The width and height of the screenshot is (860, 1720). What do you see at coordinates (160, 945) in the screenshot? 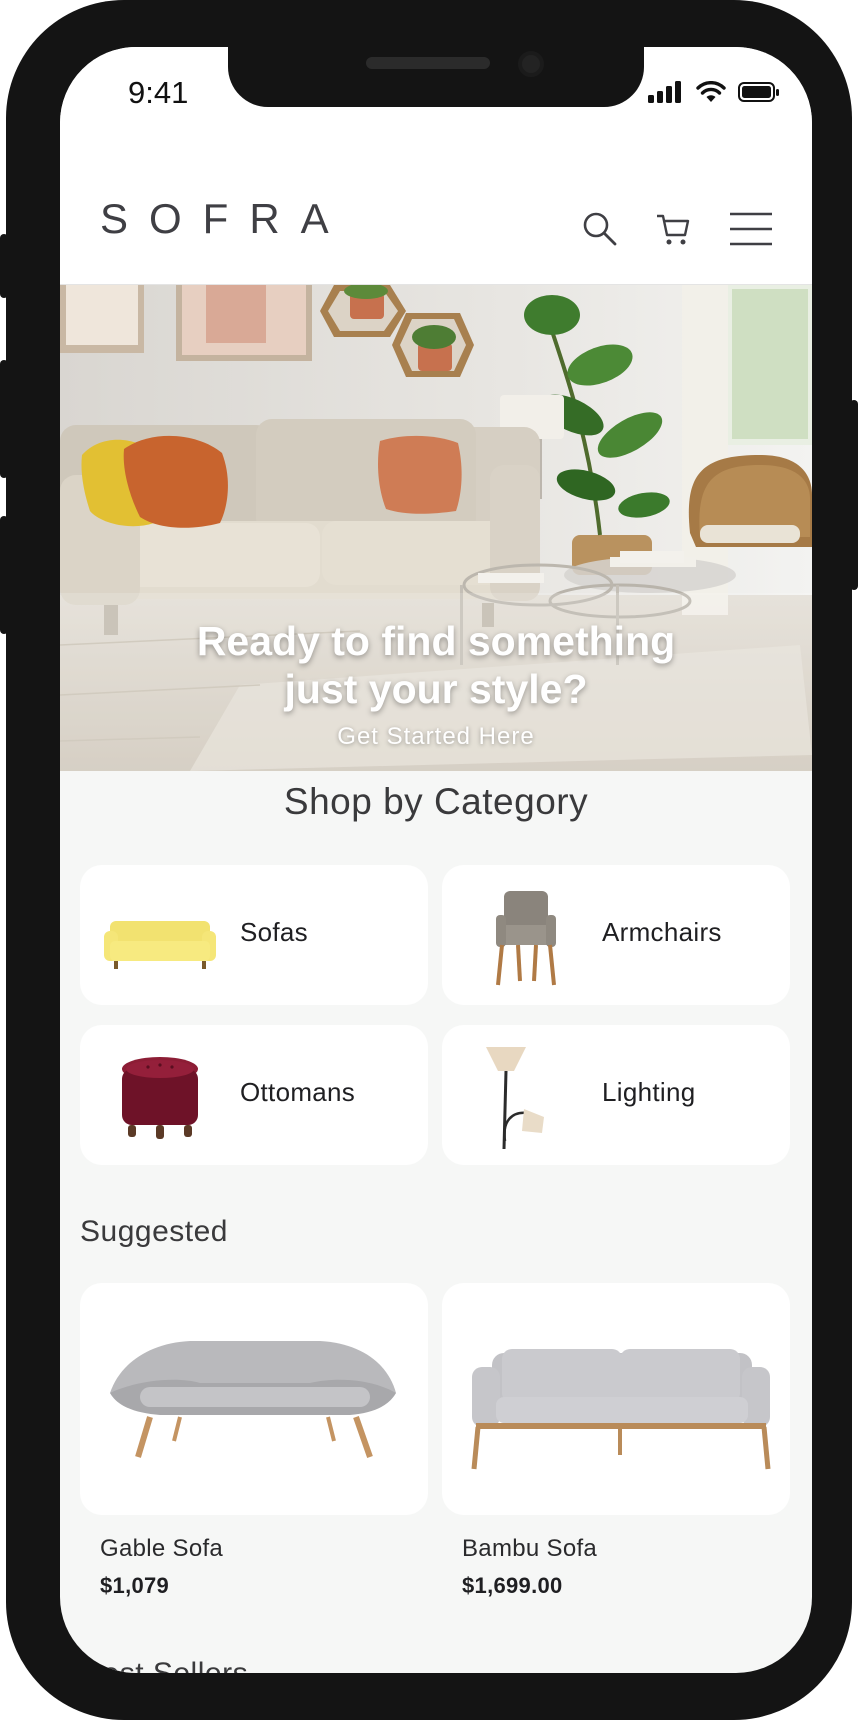
I see `yellow-sofa-image` at bounding box center [160, 945].